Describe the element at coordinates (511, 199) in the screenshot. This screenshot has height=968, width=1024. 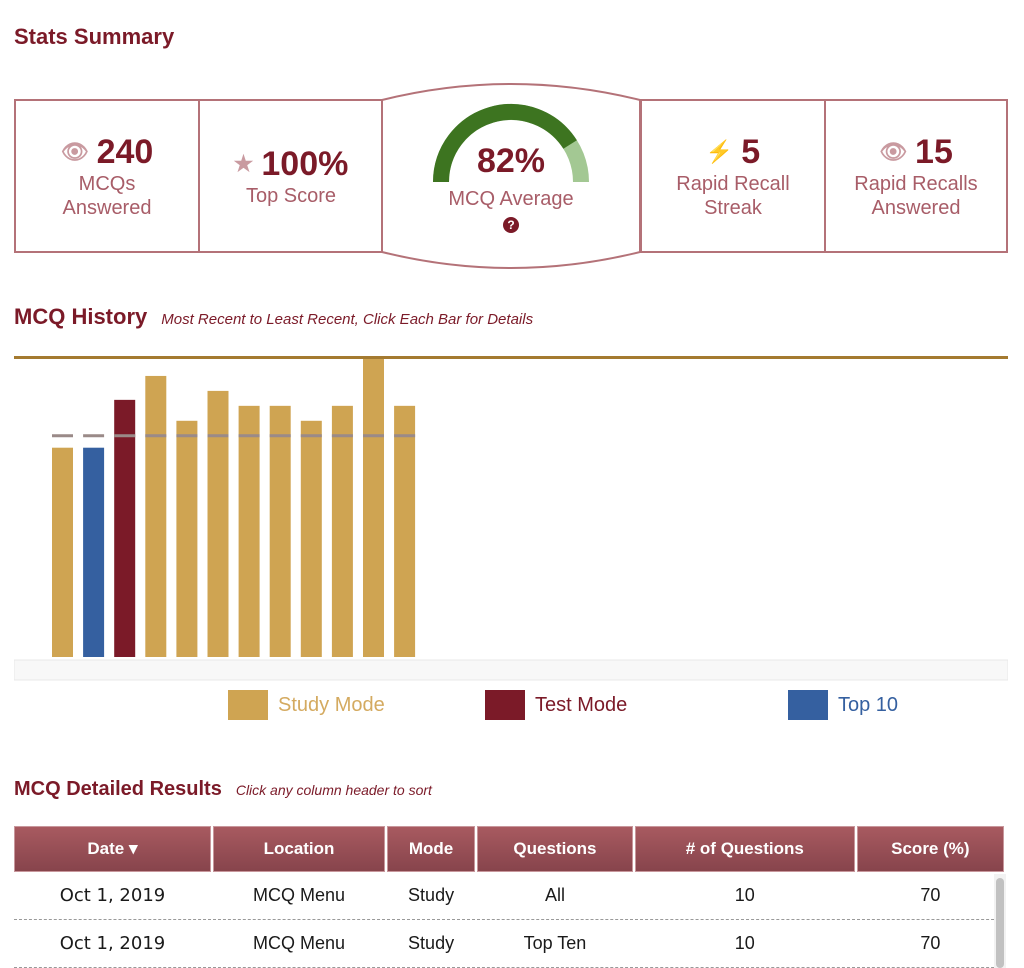
I see `average-label: MCQ Average` at that location.